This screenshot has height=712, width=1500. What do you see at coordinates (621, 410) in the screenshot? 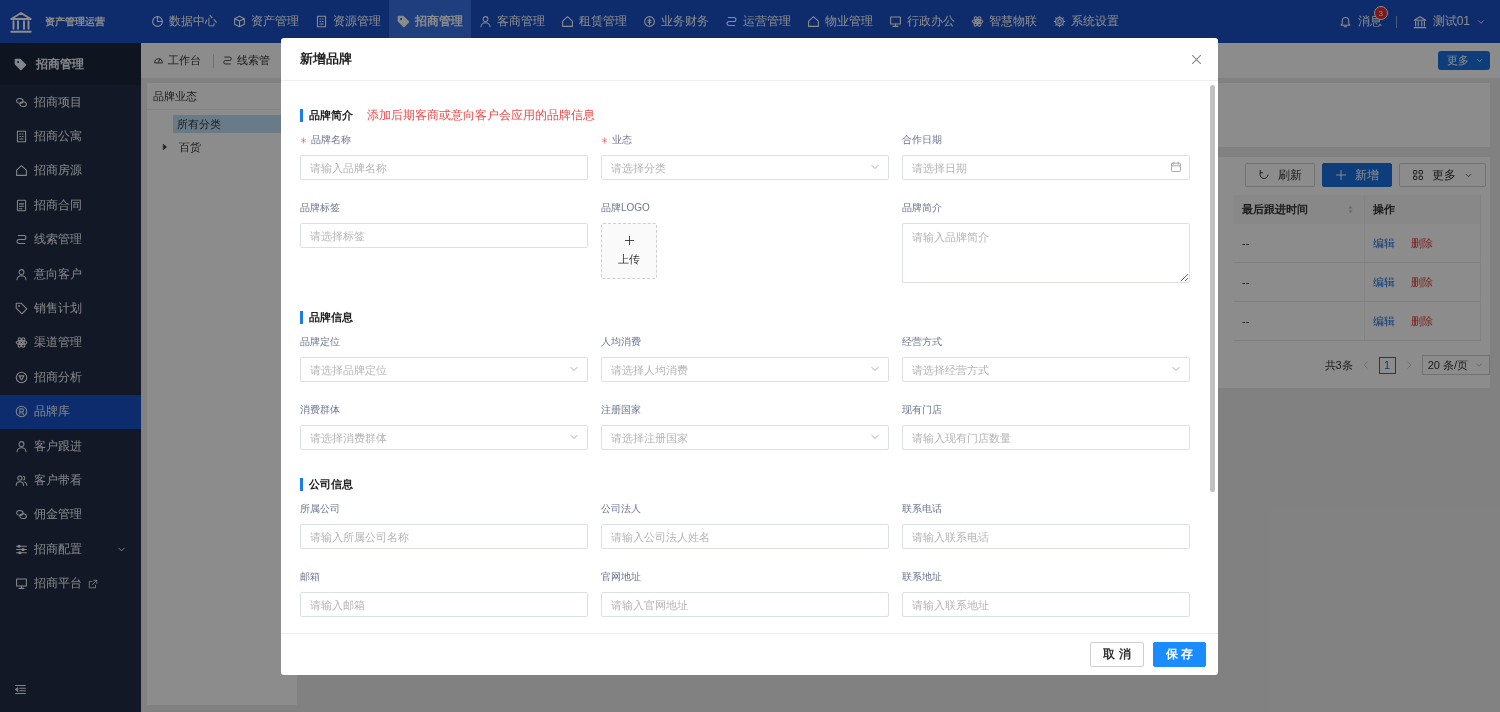
I see `field-label: 注册国家` at bounding box center [621, 410].